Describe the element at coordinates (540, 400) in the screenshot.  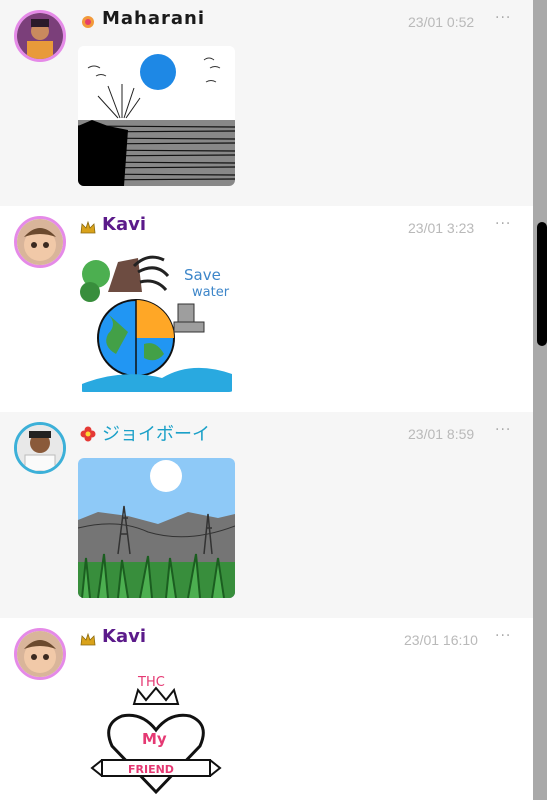
I see `scrollbar-track` at that location.